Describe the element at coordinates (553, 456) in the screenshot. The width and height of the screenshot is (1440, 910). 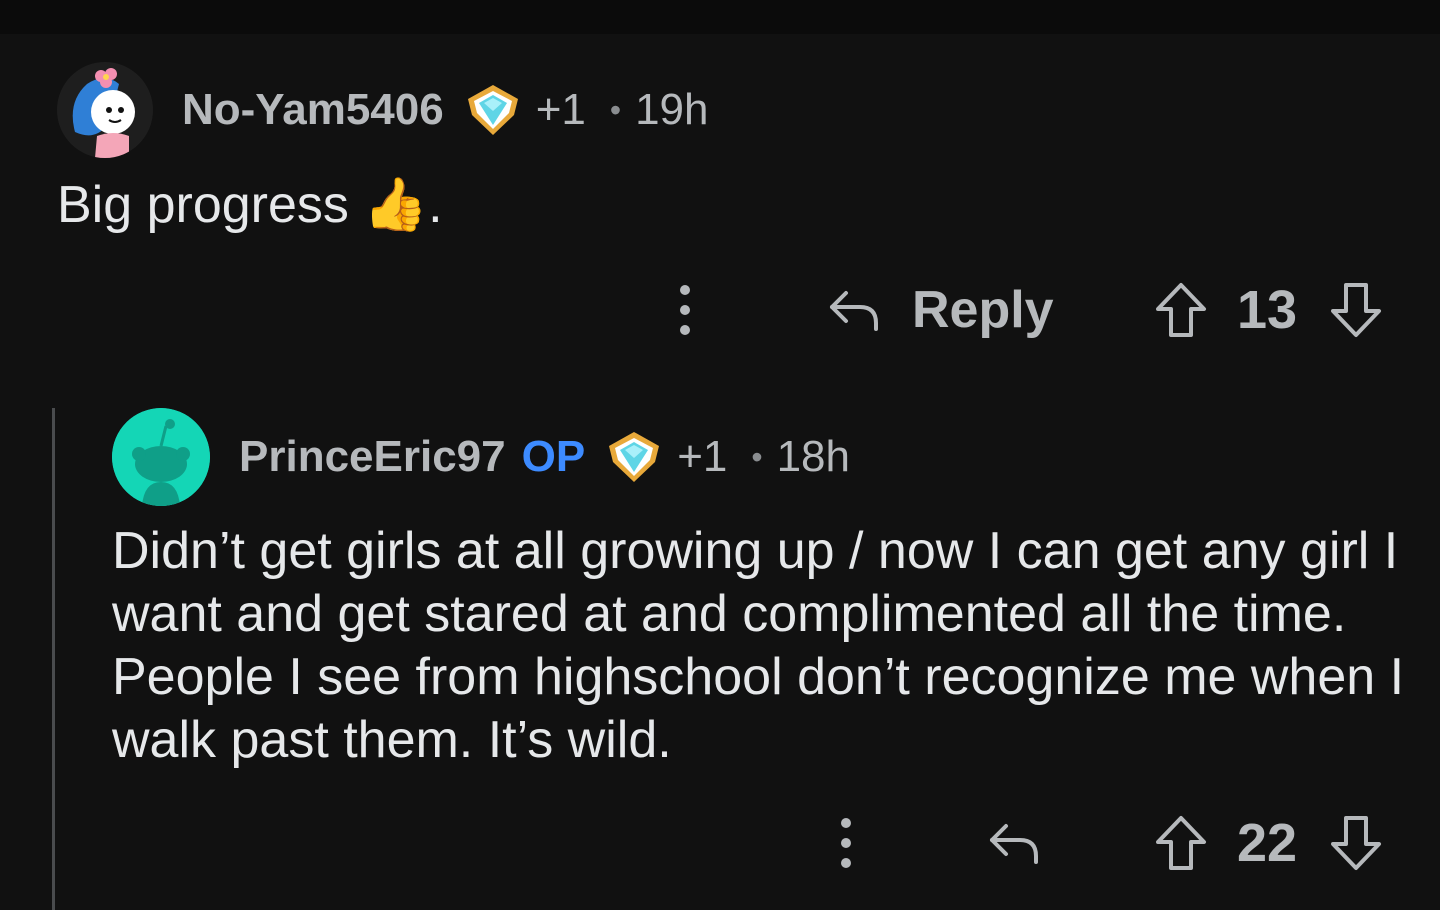
I see `op-badge: OP` at that location.